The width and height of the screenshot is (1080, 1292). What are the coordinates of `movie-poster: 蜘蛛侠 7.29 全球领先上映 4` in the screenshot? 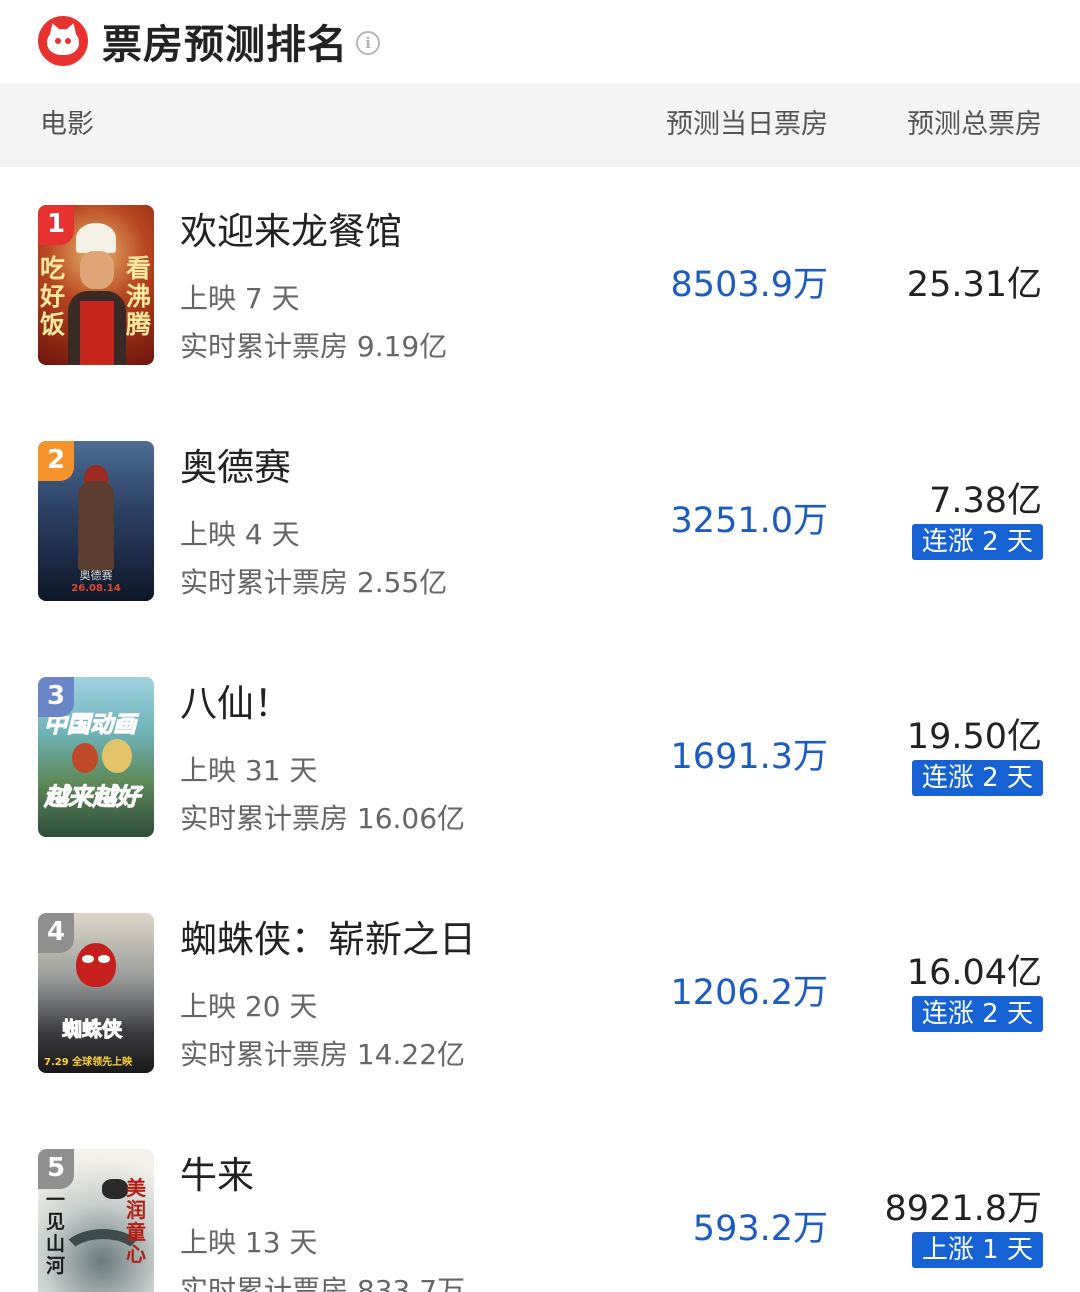 It's located at (96, 993).